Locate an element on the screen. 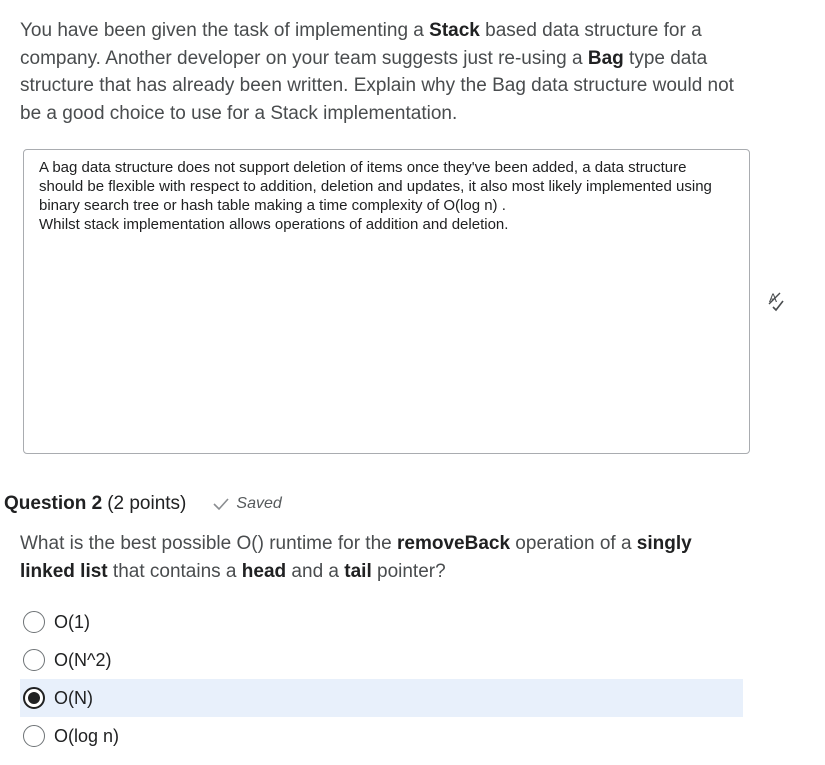 The height and width of the screenshot is (765, 825). saved-status: Saved is located at coordinates (247, 504).